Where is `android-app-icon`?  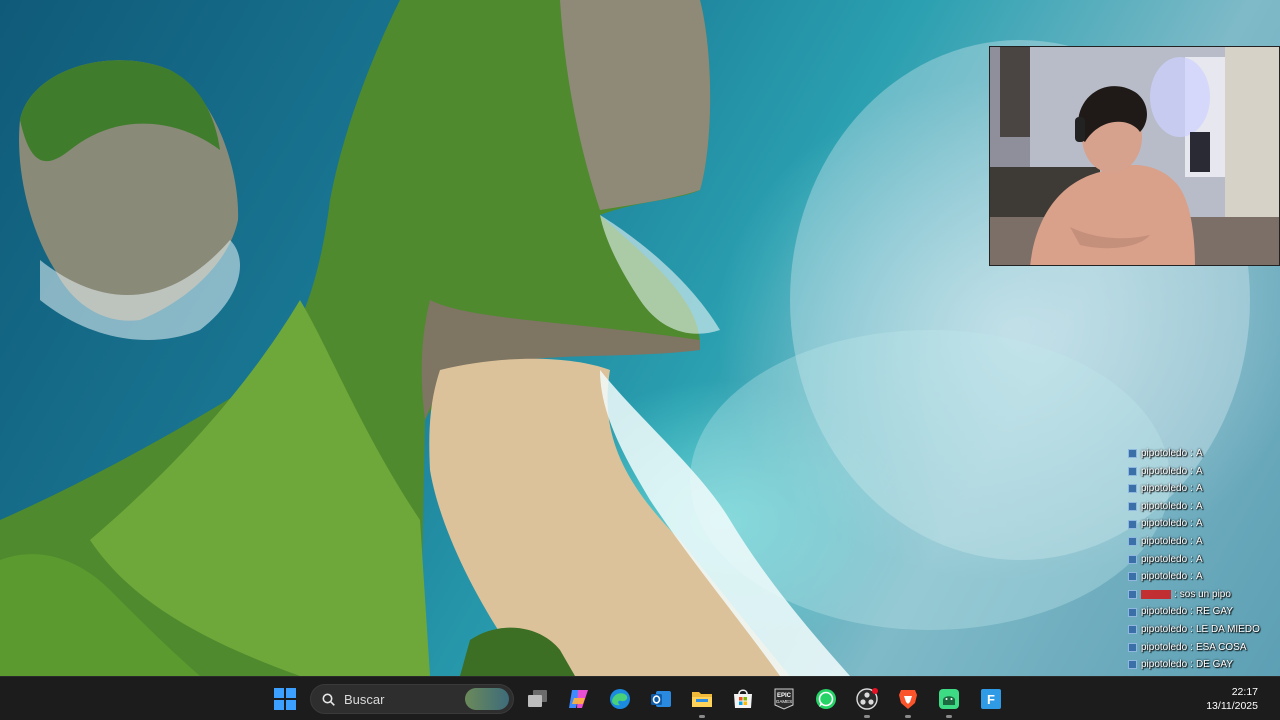
android-app-icon is located at coordinates (949, 699).